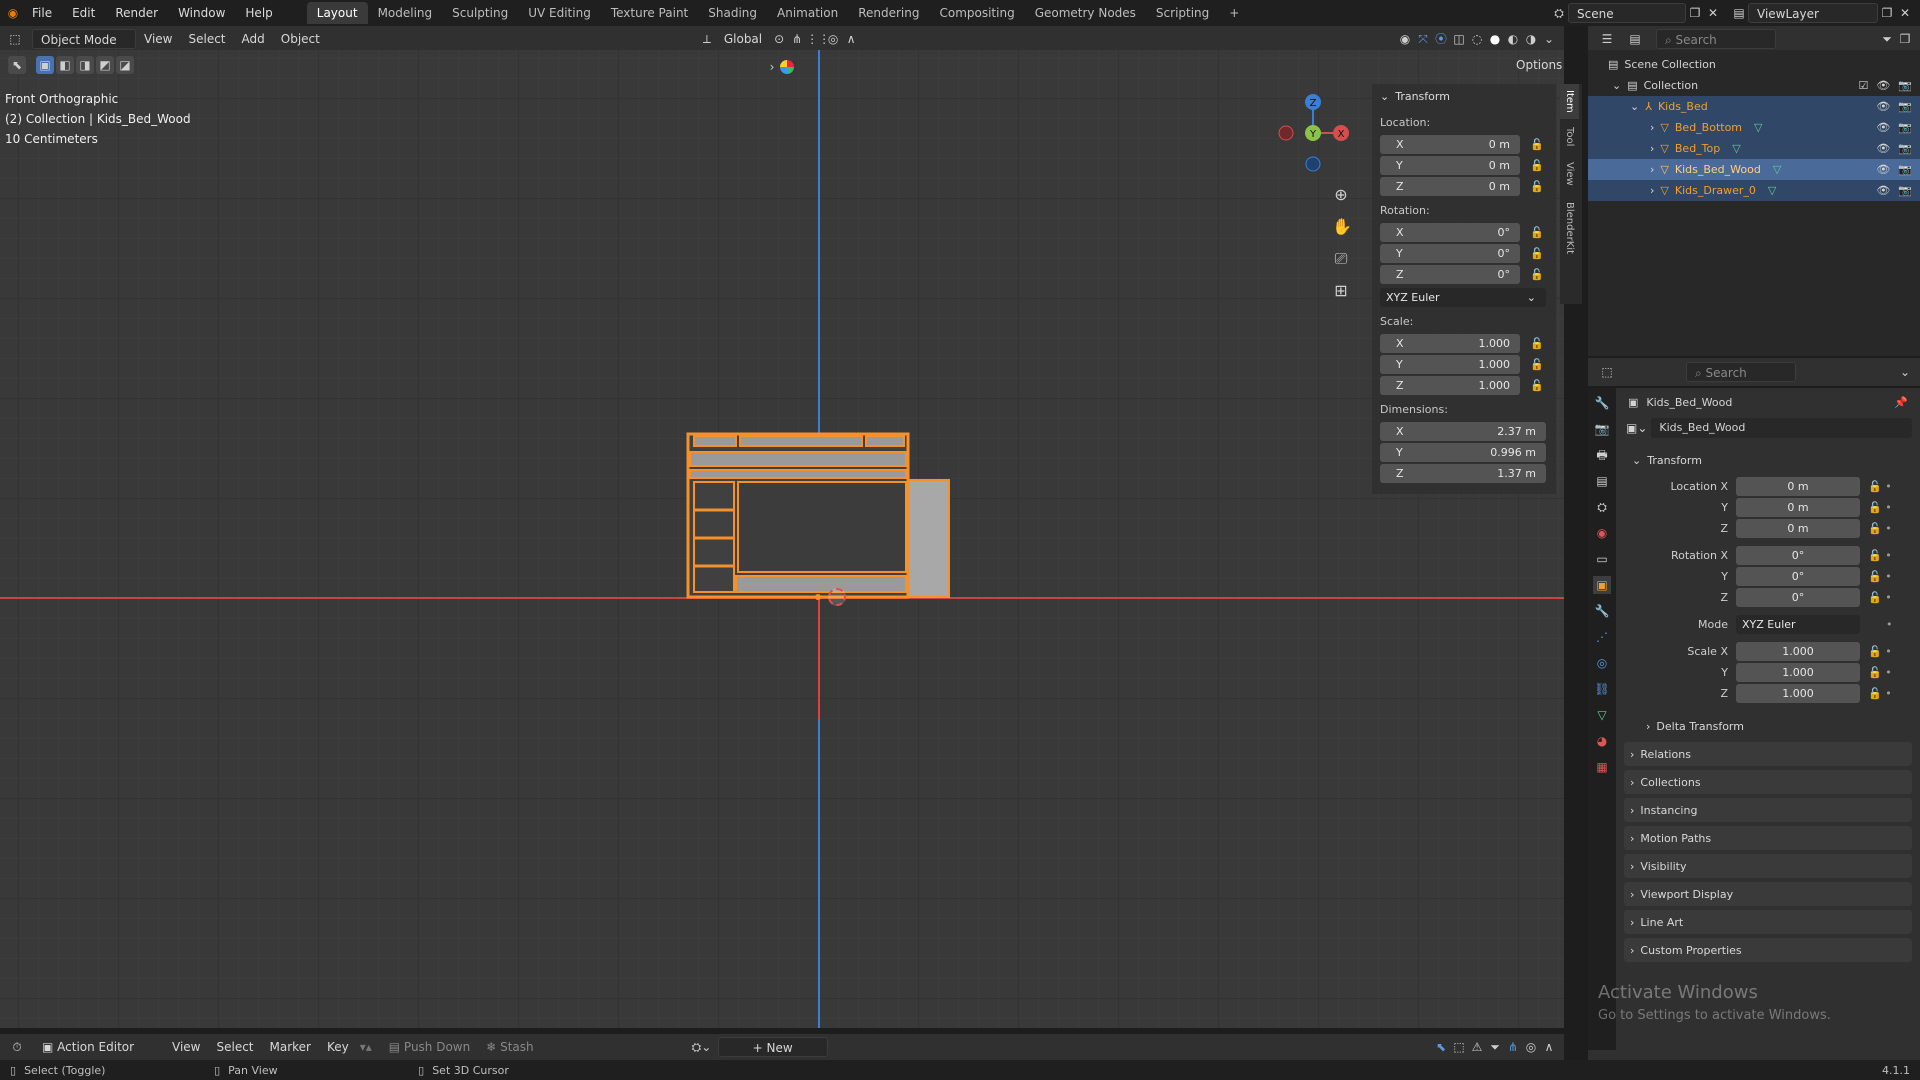 Image resolution: width=1920 pixels, height=1080 pixels. What do you see at coordinates (976, 13) in the screenshot?
I see `tab-compositing: Compositing` at bounding box center [976, 13].